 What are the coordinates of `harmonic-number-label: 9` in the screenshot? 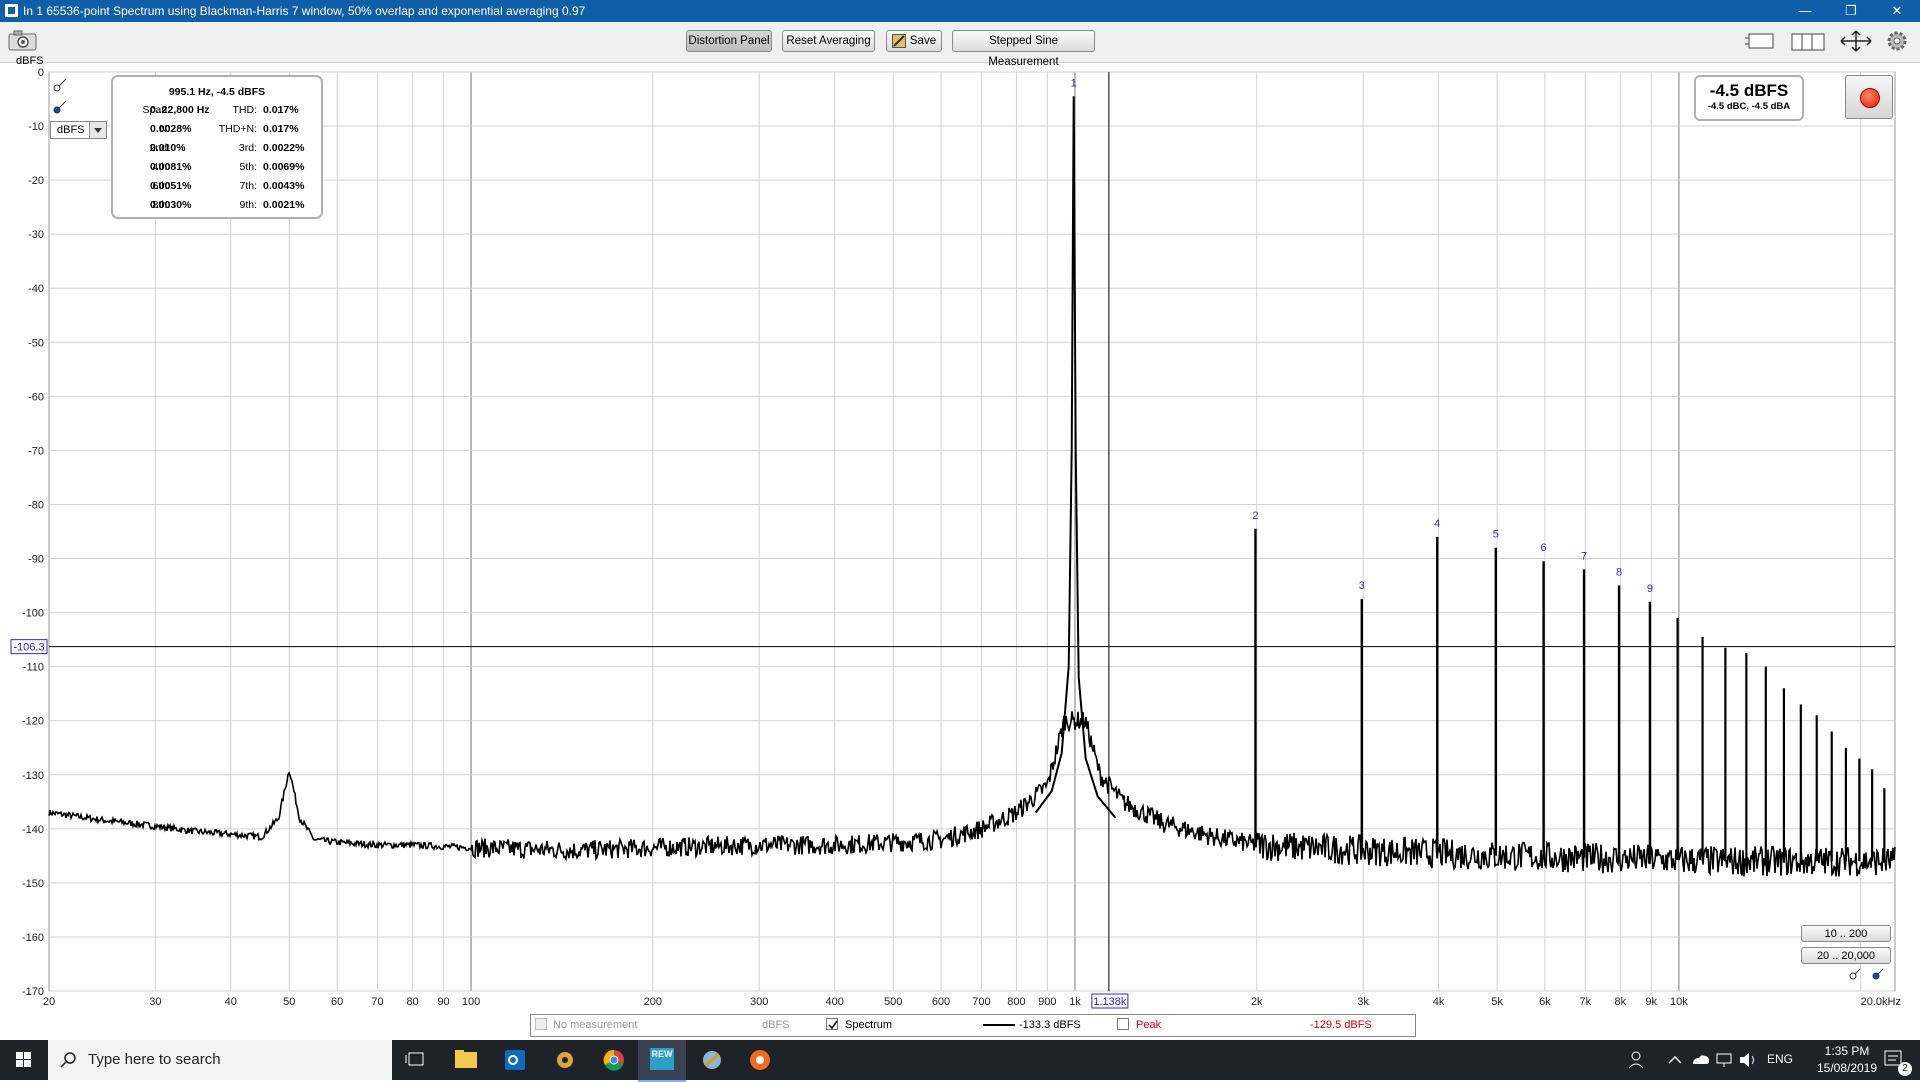 It's located at (1650, 589).